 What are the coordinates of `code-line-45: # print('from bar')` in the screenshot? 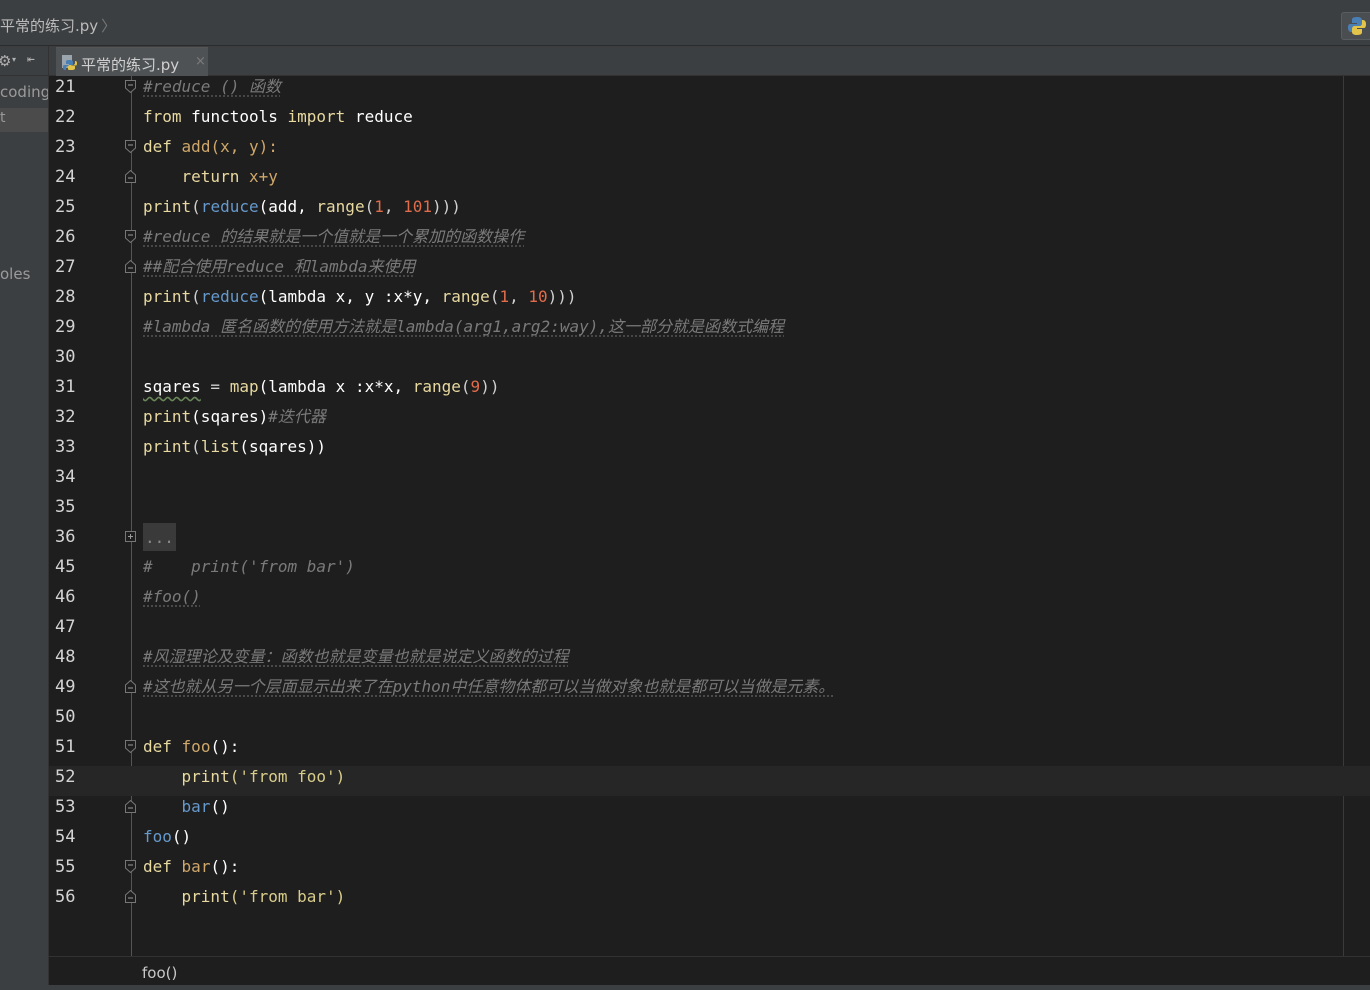 It's located at (249, 571).